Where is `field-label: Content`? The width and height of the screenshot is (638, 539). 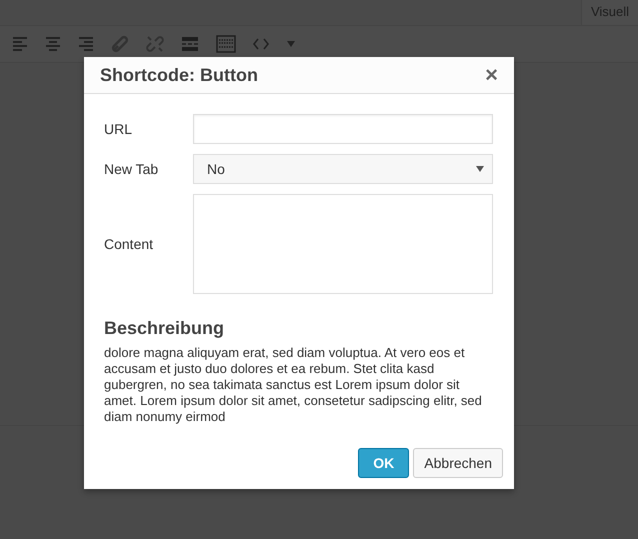 field-label: Content is located at coordinates (129, 244).